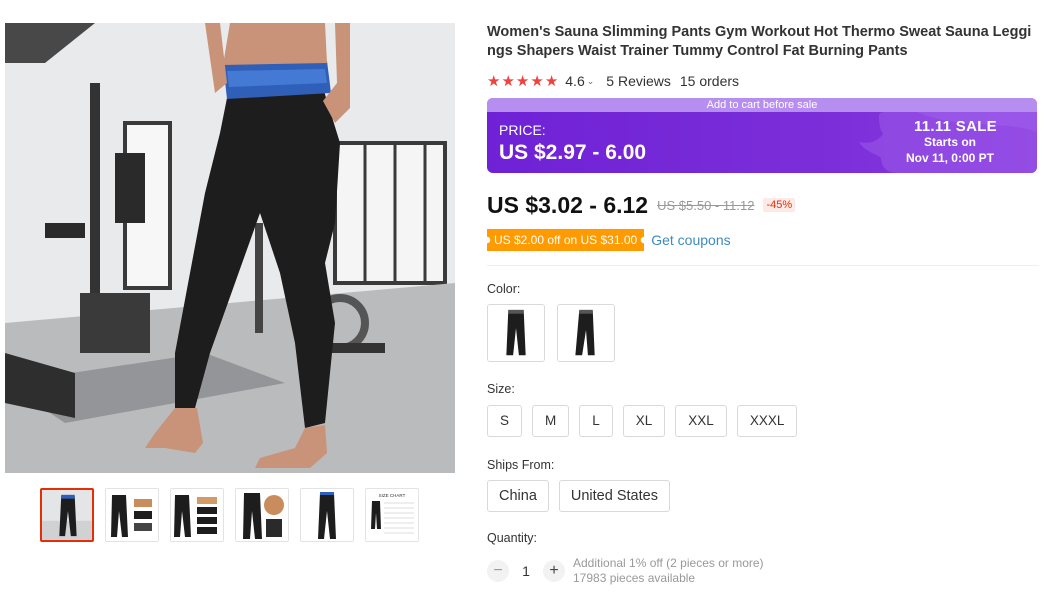 Image resolution: width=1047 pixels, height=595 pixels. Describe the element at coordinates (701, 421) in the screenshot. I see `size-option-xxl: XXL` at that location.